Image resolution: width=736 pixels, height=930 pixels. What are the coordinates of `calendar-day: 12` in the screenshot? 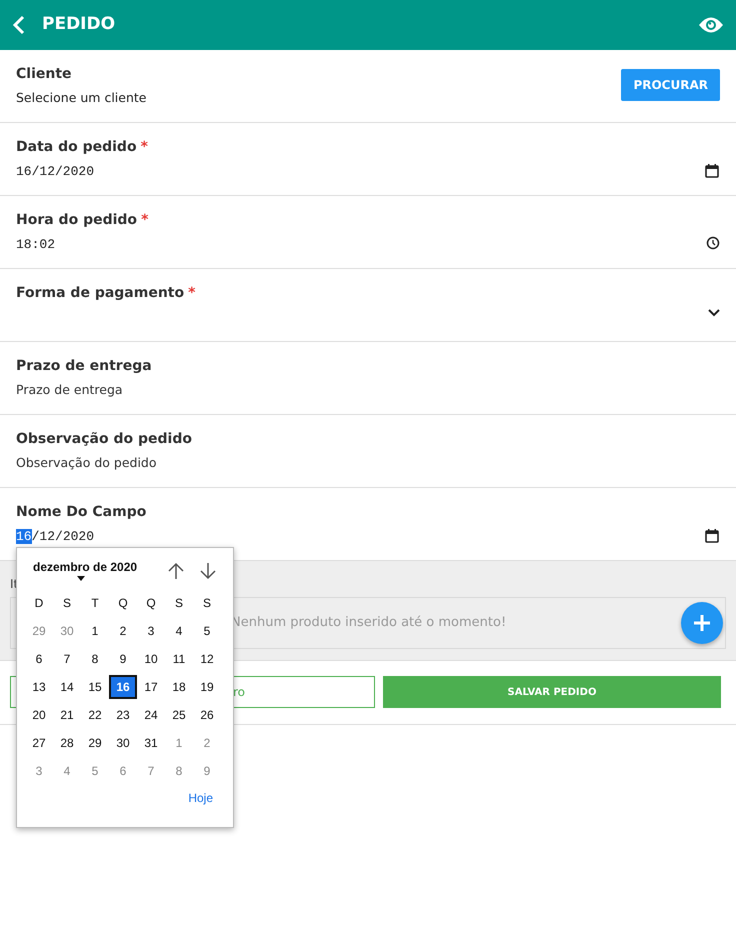 It's located at (207, 659).